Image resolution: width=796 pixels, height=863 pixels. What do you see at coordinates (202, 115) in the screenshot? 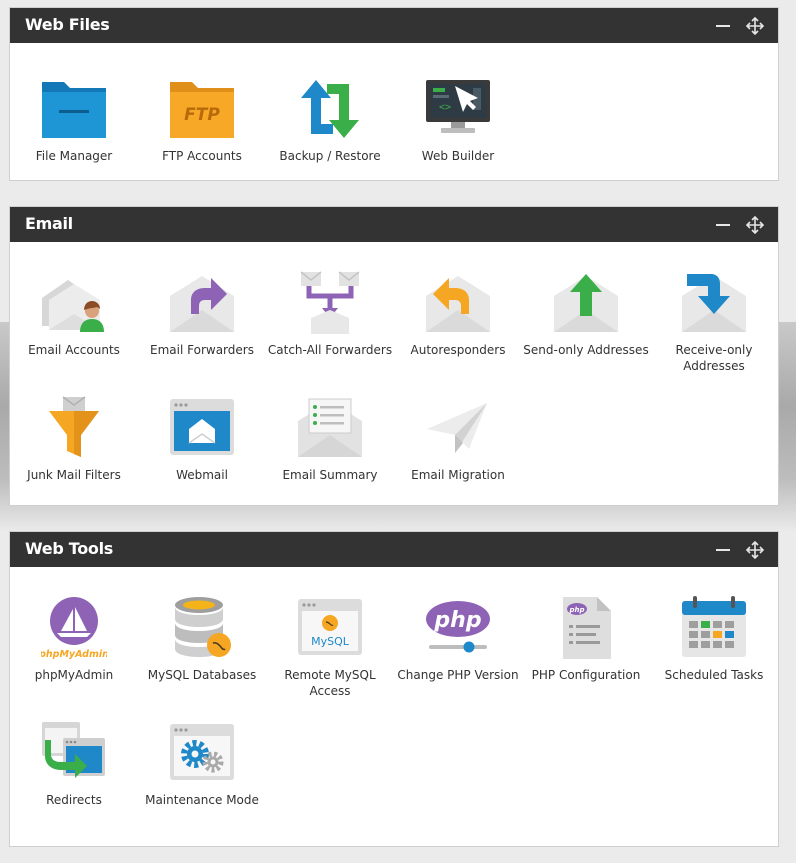
I see `ftp-icon-text: FTP` at bounding box center [202, 115].